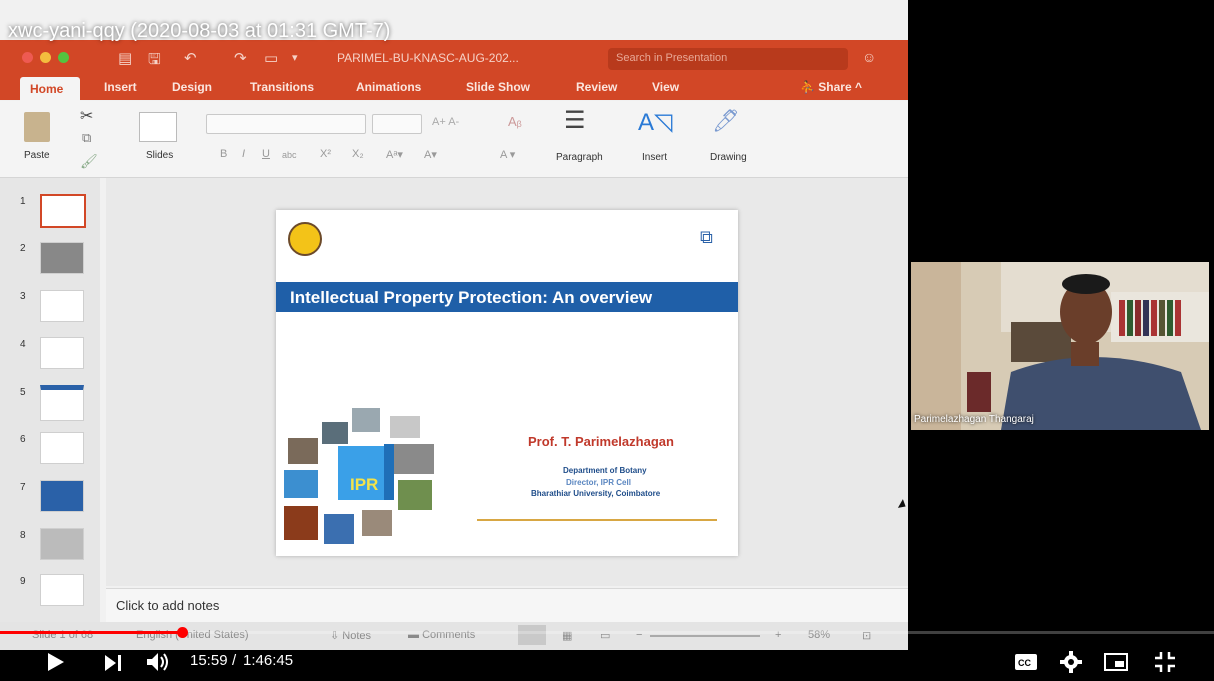  Describe the element at coordinates (507, 154) in the screenshot. I see `font-color-icon: A ▾` at that location.